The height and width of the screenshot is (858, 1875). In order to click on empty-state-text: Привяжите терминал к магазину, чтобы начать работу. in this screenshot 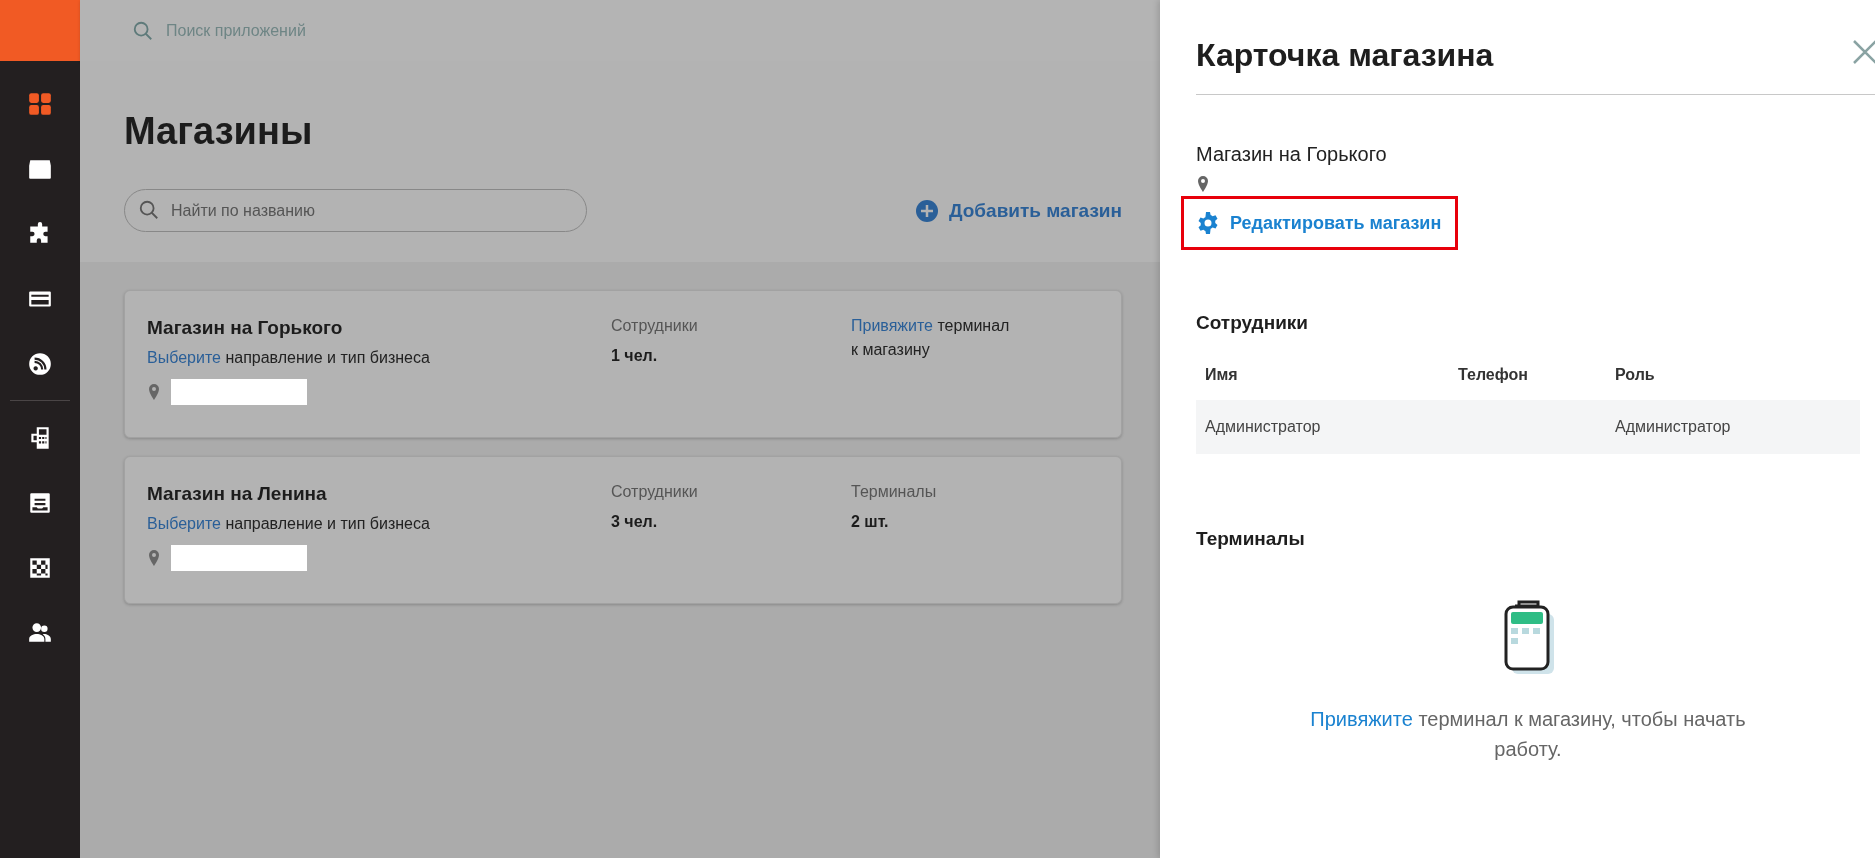, I will do `click(1528, 734)`.